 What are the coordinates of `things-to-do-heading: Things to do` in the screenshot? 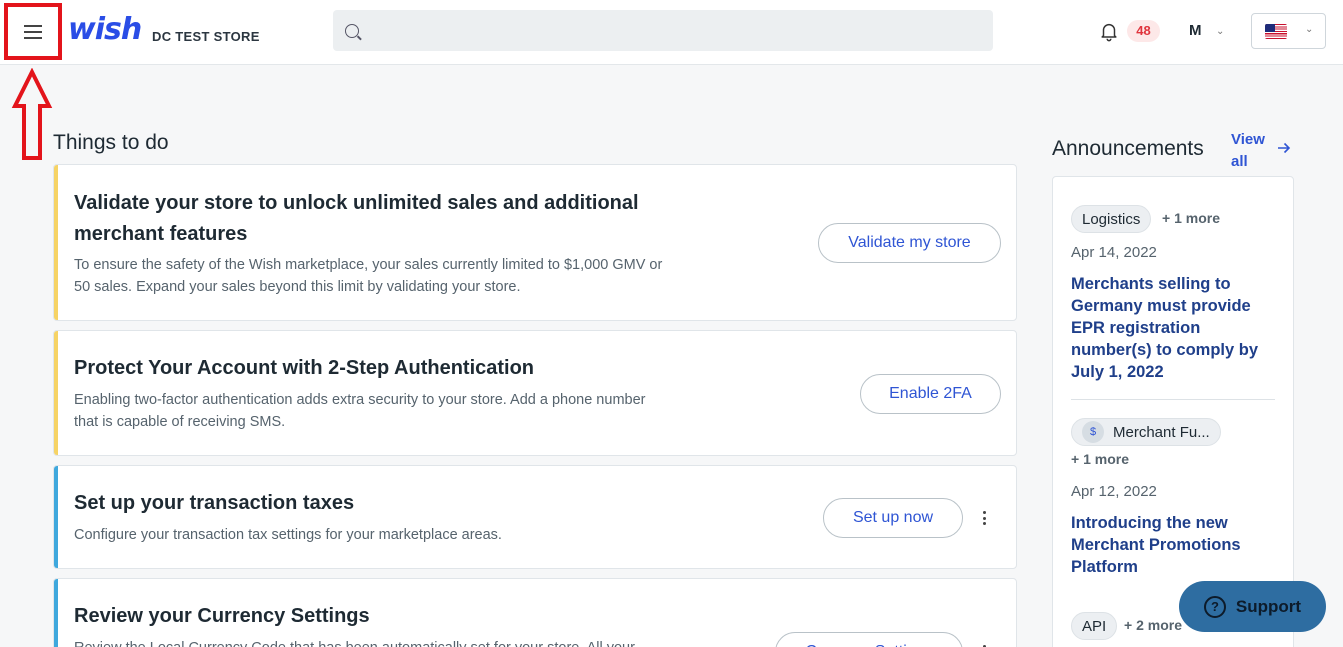 It's located at (111, 142).